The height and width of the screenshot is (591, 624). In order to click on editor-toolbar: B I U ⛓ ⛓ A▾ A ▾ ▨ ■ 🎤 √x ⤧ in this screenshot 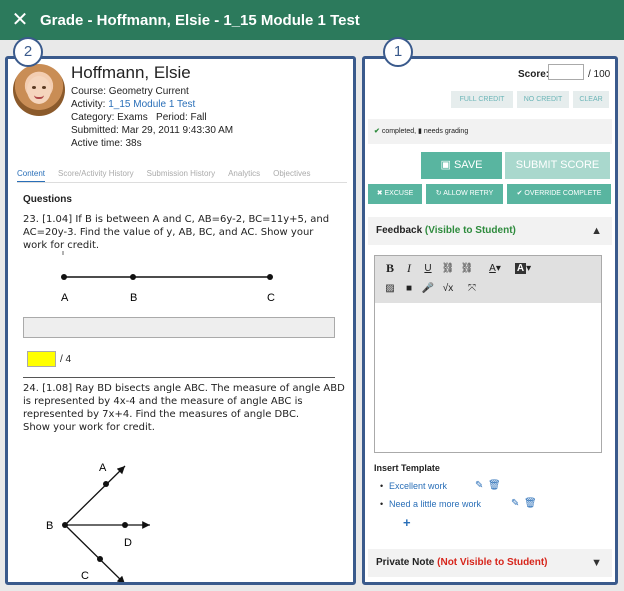, I will do `click(488, 279)`.